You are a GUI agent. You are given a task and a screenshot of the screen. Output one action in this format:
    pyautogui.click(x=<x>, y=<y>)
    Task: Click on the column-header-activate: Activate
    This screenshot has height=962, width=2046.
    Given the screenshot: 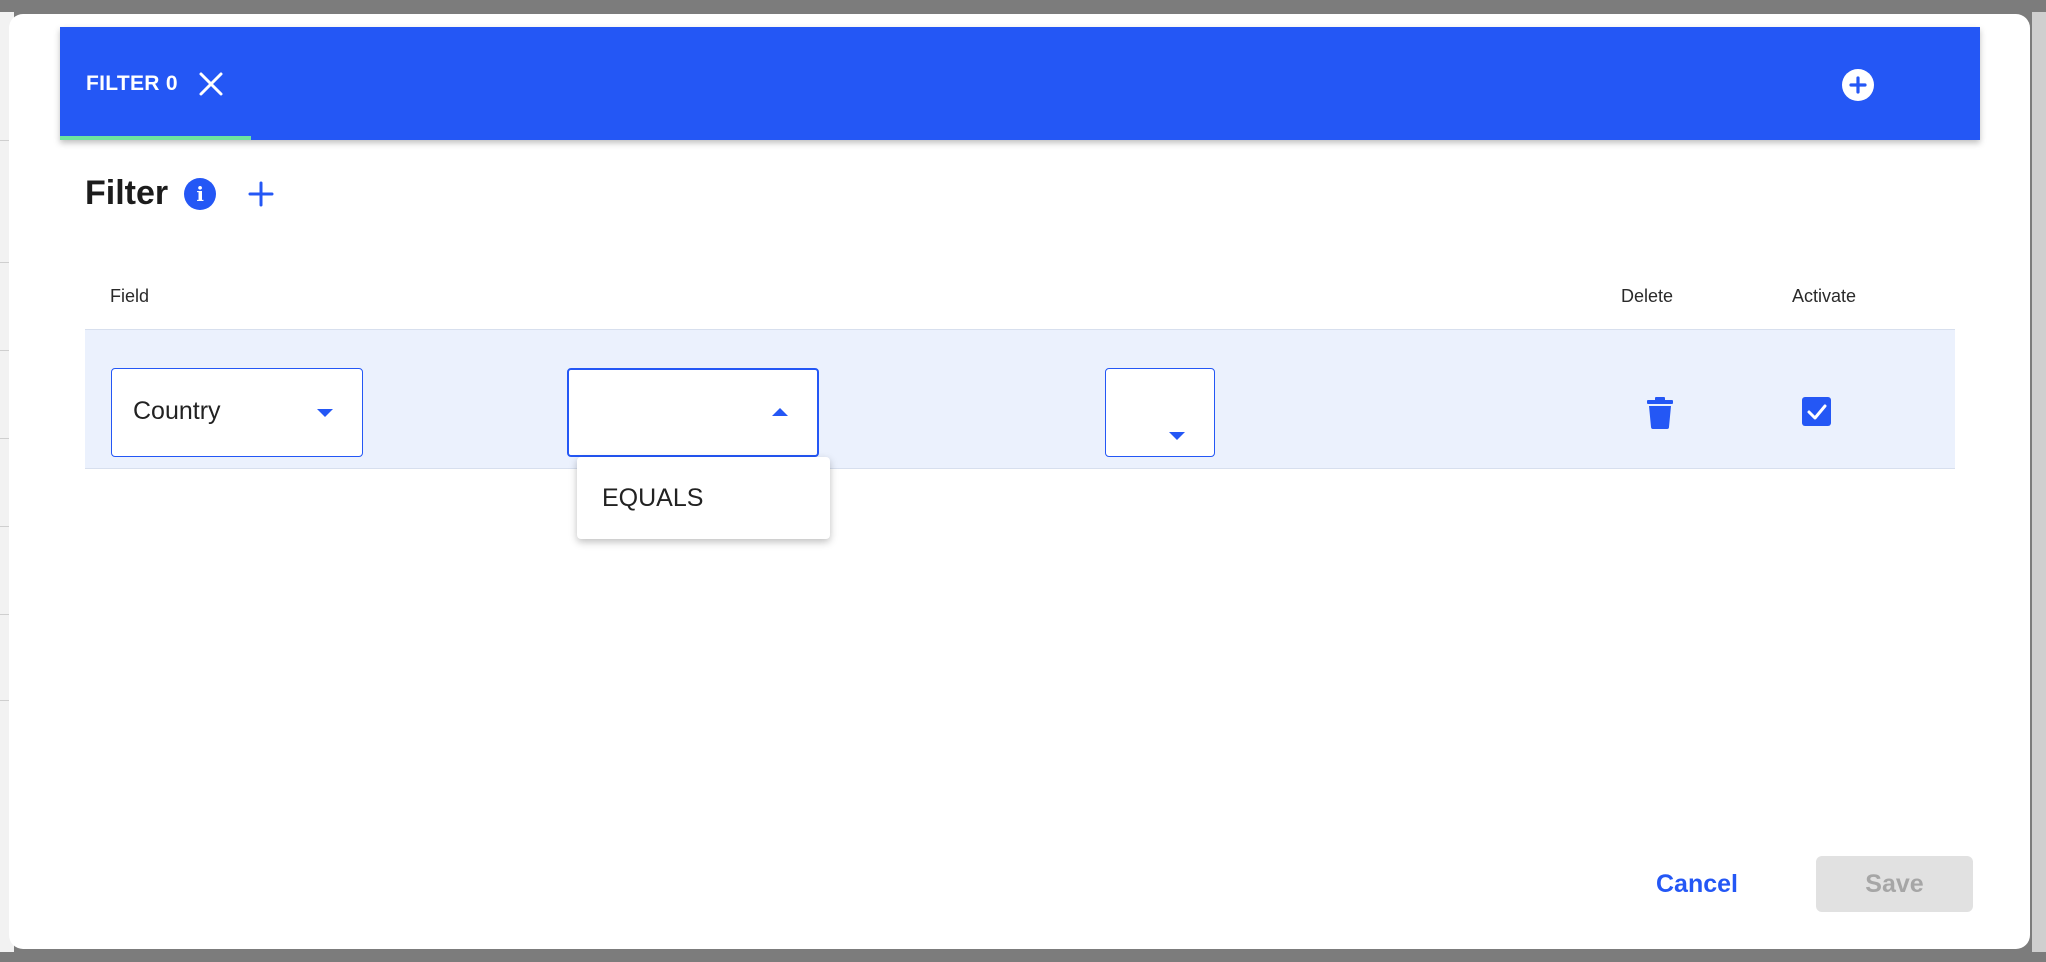 What is the action you would take?
    pyautogui.click(x=1824, y=296)
    